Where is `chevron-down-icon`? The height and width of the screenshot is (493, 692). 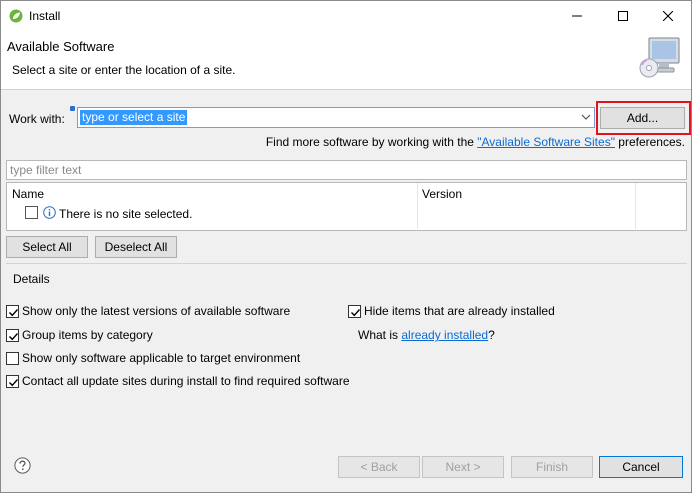 chevron-down-icon is located at coordinates (586, 117).